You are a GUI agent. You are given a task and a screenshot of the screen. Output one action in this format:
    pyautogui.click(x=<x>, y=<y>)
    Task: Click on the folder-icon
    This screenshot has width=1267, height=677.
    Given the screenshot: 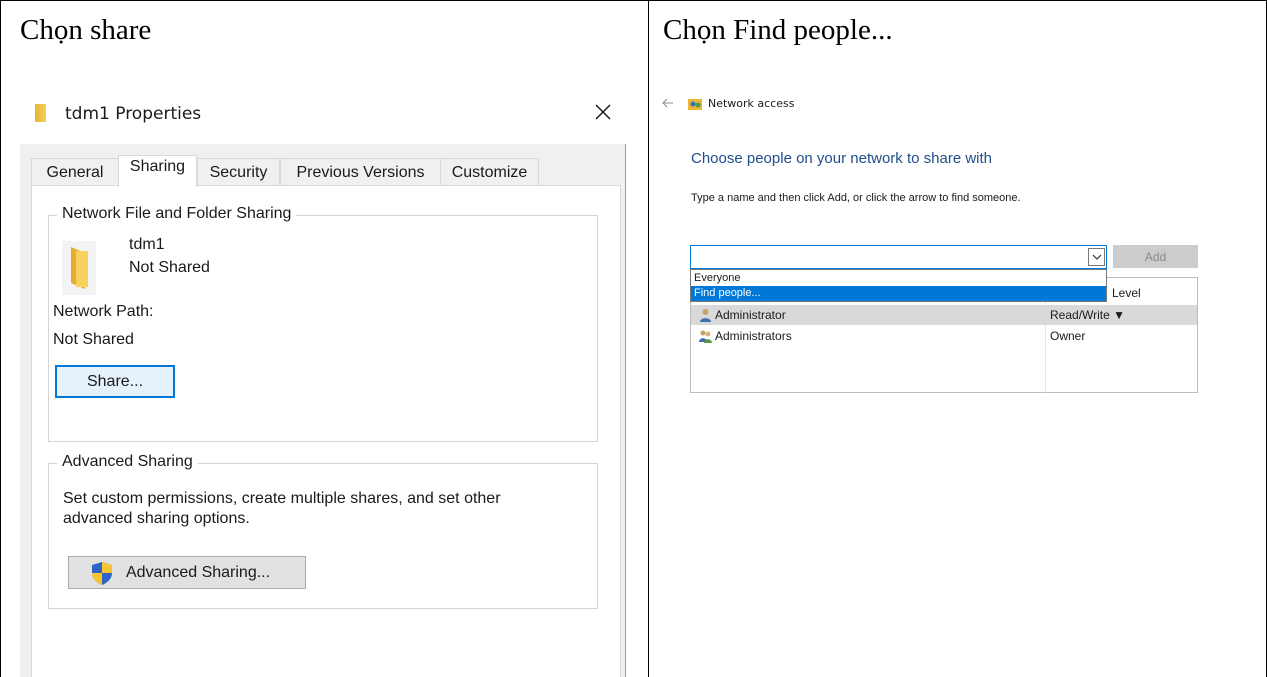 What is the action you would take?
    pyautogui.click(x=40, y=113)
    